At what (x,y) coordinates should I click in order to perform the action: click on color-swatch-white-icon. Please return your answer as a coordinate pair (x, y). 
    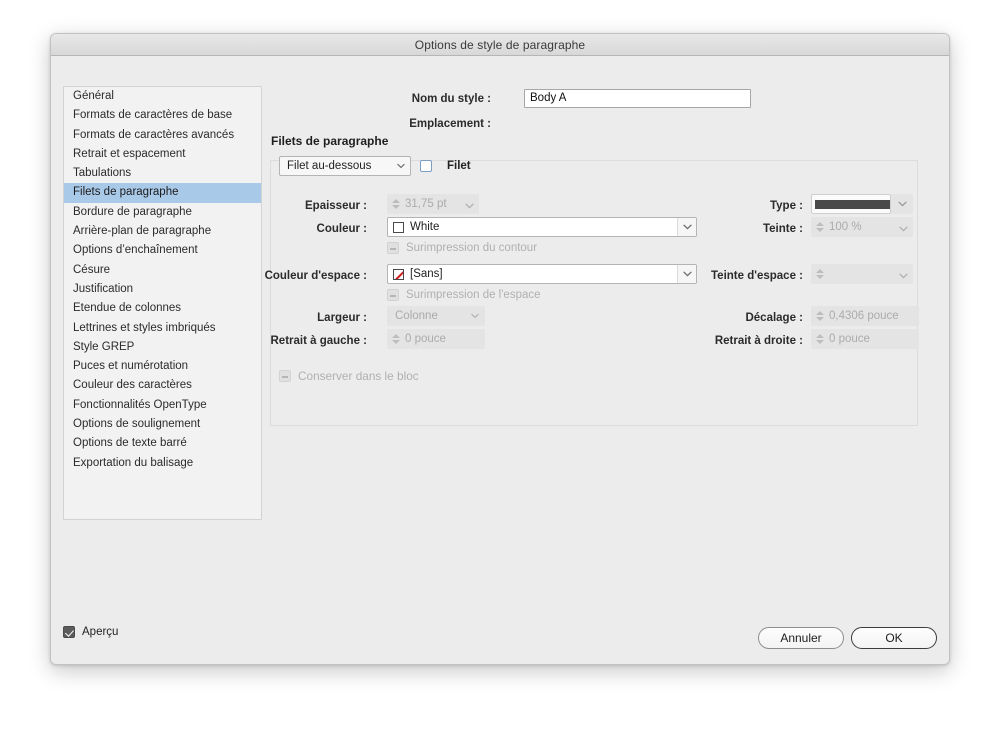
    Looking at the image, I should click on (398, 227).